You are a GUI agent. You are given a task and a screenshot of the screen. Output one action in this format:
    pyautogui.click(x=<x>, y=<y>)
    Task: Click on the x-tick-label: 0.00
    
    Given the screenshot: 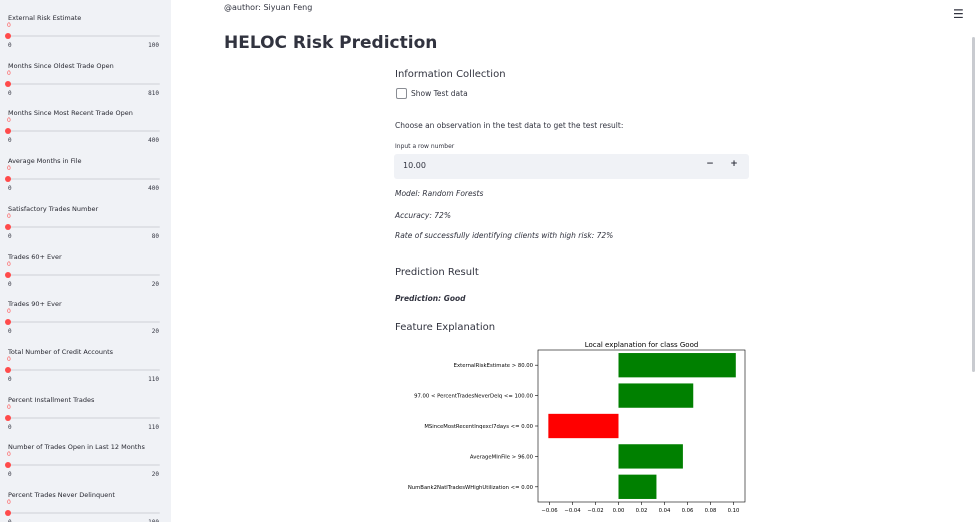 What is the action you would take?
    pyautogui.click(x=619, y=511)
    